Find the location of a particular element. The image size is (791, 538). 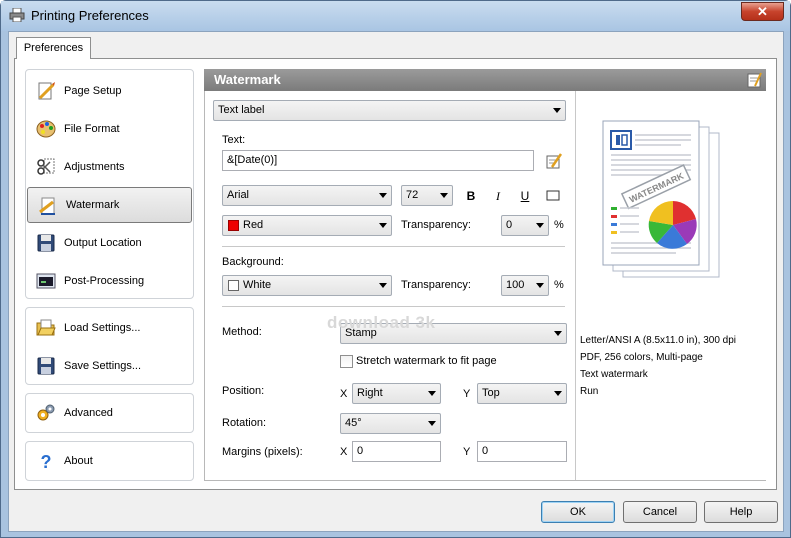

background-color-value: White is located at coordinates (257, 285).